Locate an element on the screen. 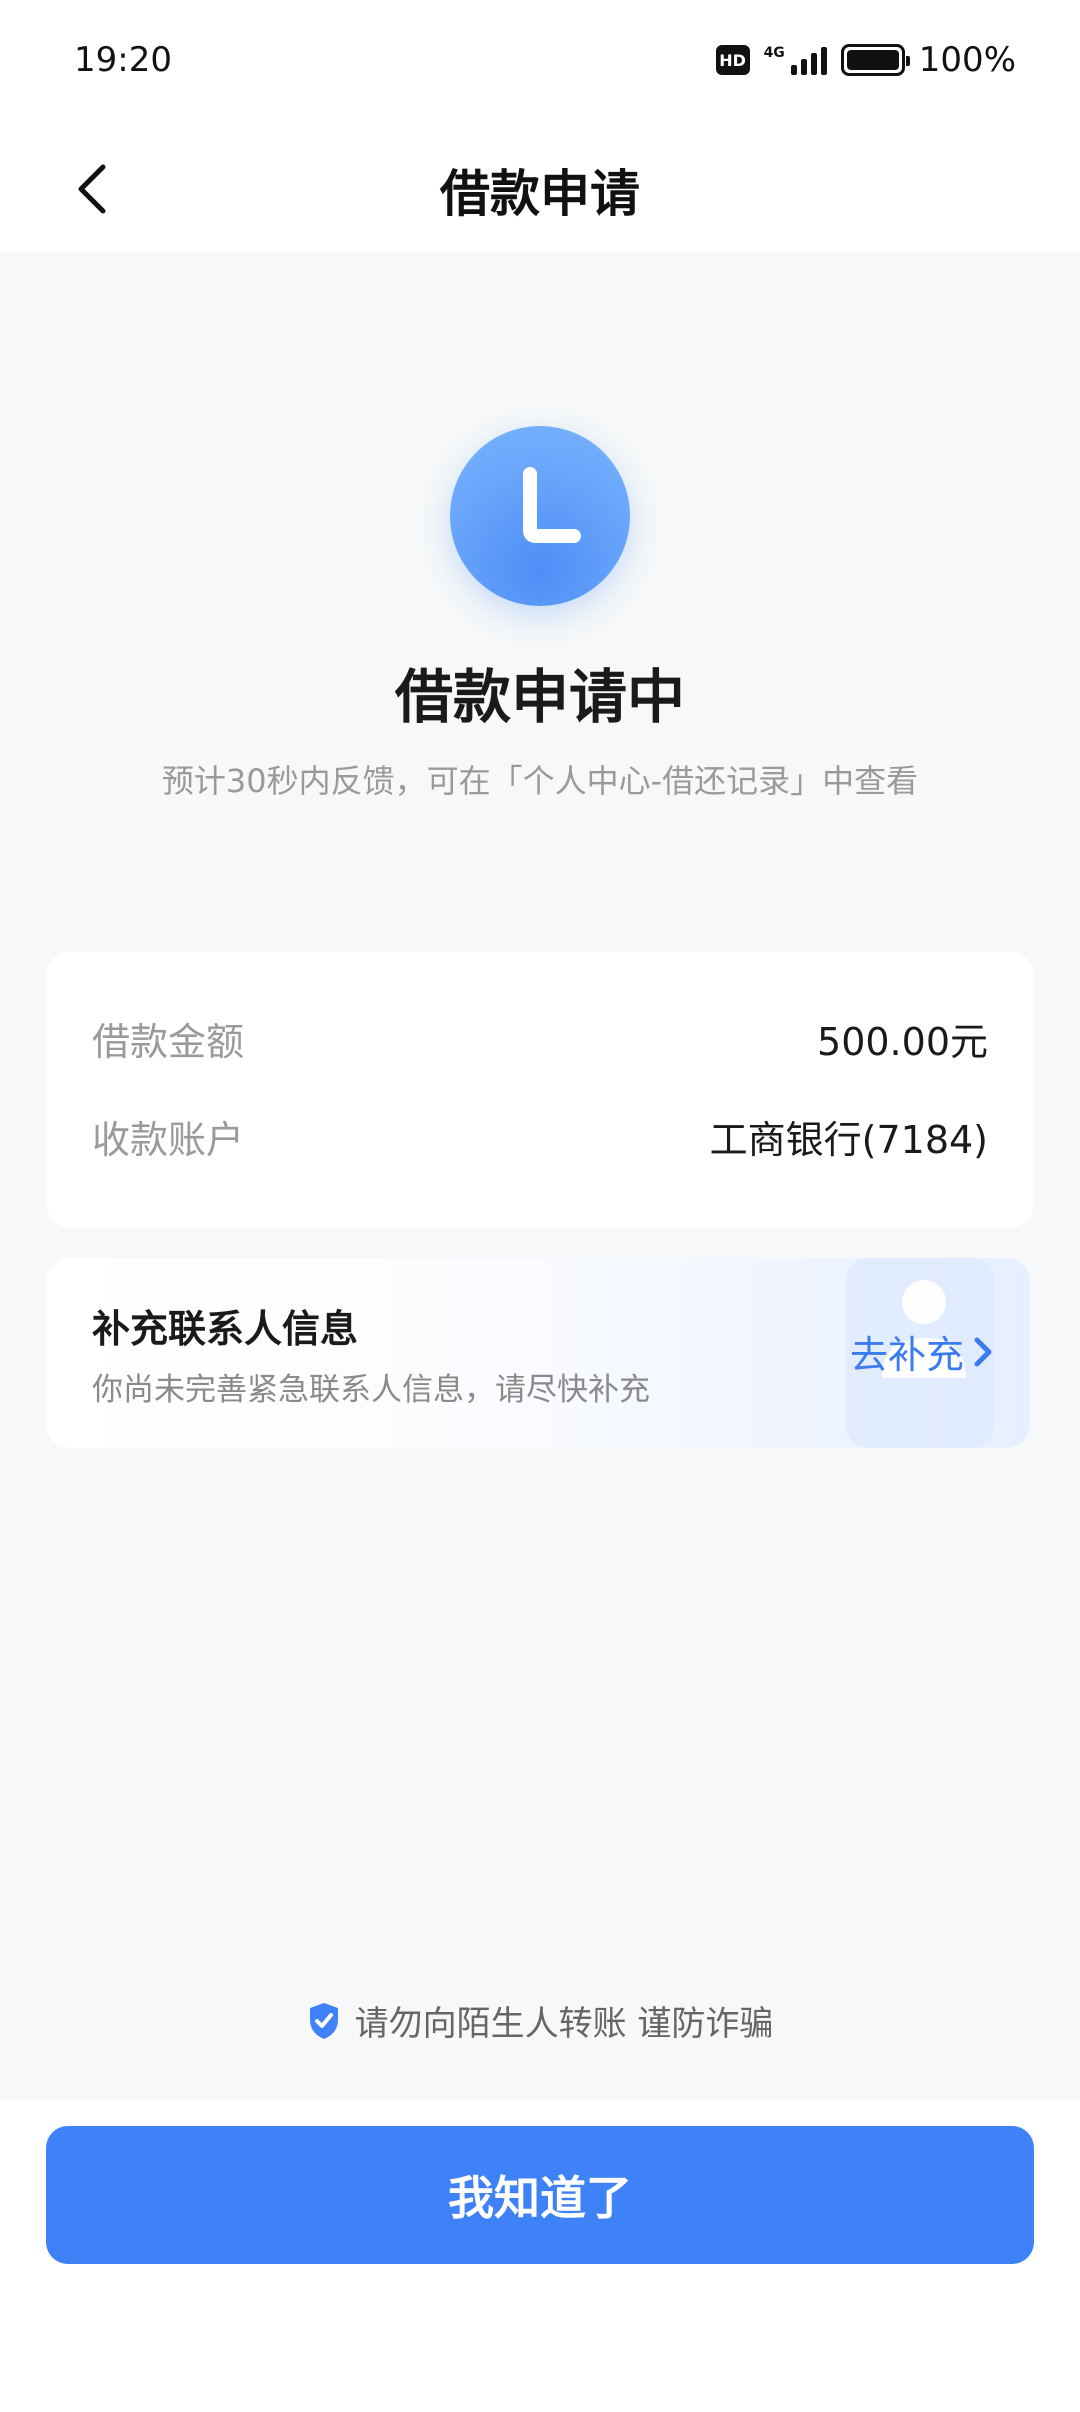 This screenshot has height=2412, width=1080. nav-bar: 借款申请 is located at coordinates (540, 189).